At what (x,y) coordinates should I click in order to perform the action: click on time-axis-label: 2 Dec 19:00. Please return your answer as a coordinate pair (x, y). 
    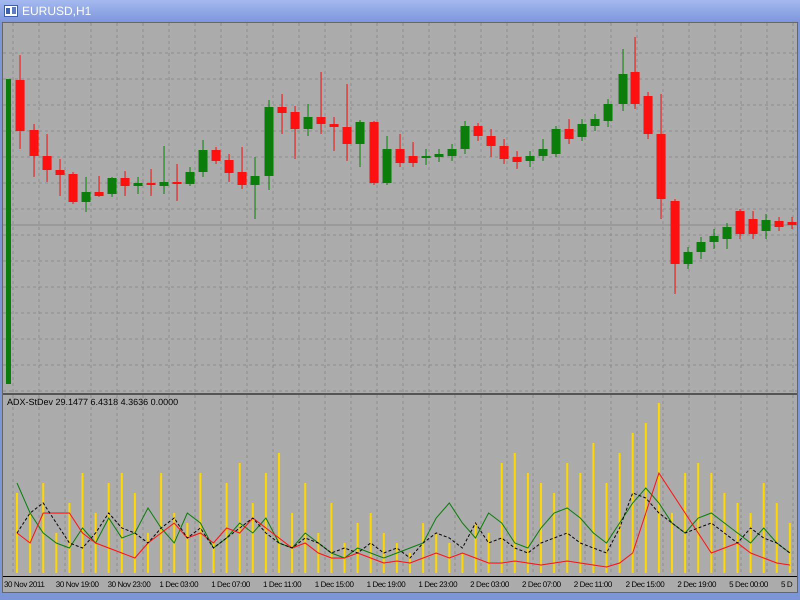
    Looking at the image, I should click on (697, 584).